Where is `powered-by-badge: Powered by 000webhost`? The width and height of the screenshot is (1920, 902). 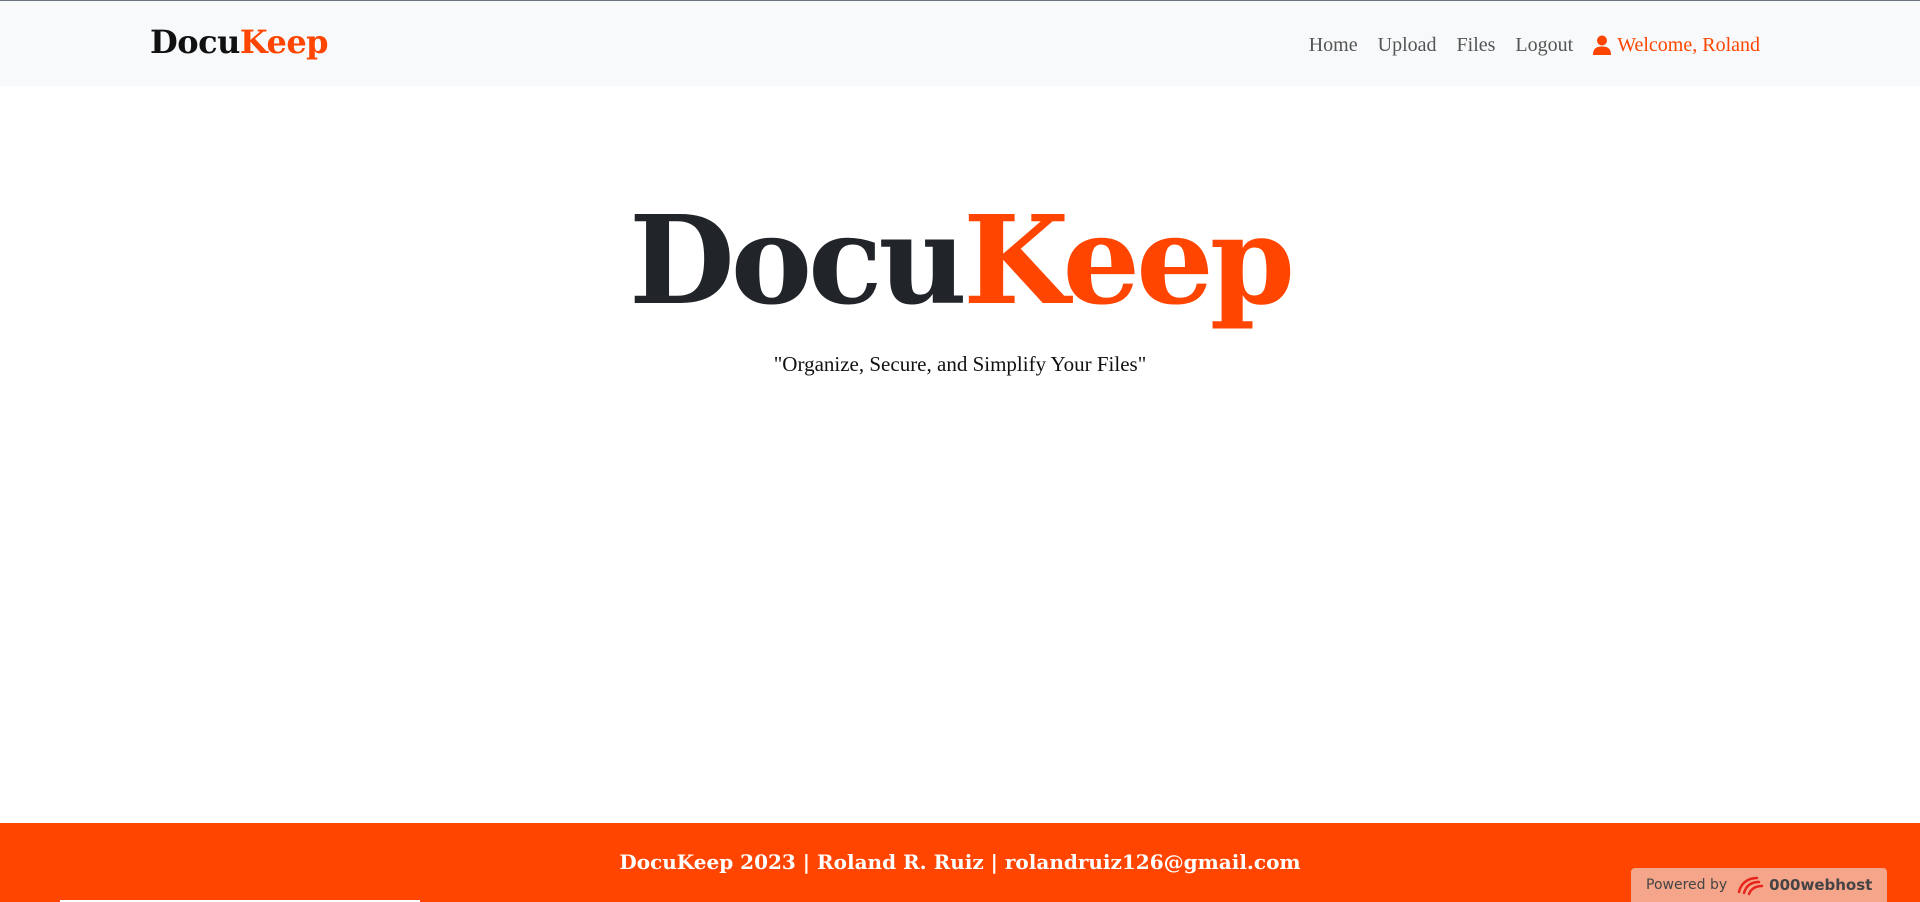
powered-by-badge: Powered by 000webhost is located at coordinates (1759, 885).